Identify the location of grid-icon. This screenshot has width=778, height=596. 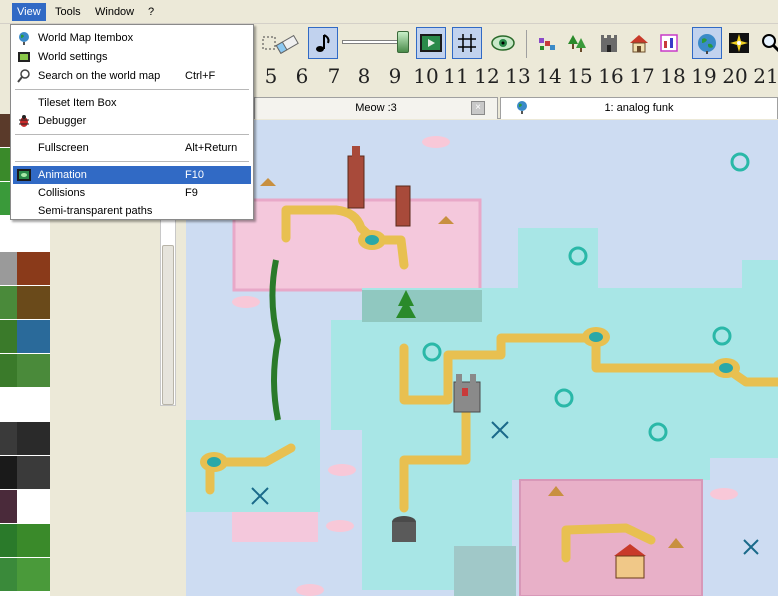
(467, 43).